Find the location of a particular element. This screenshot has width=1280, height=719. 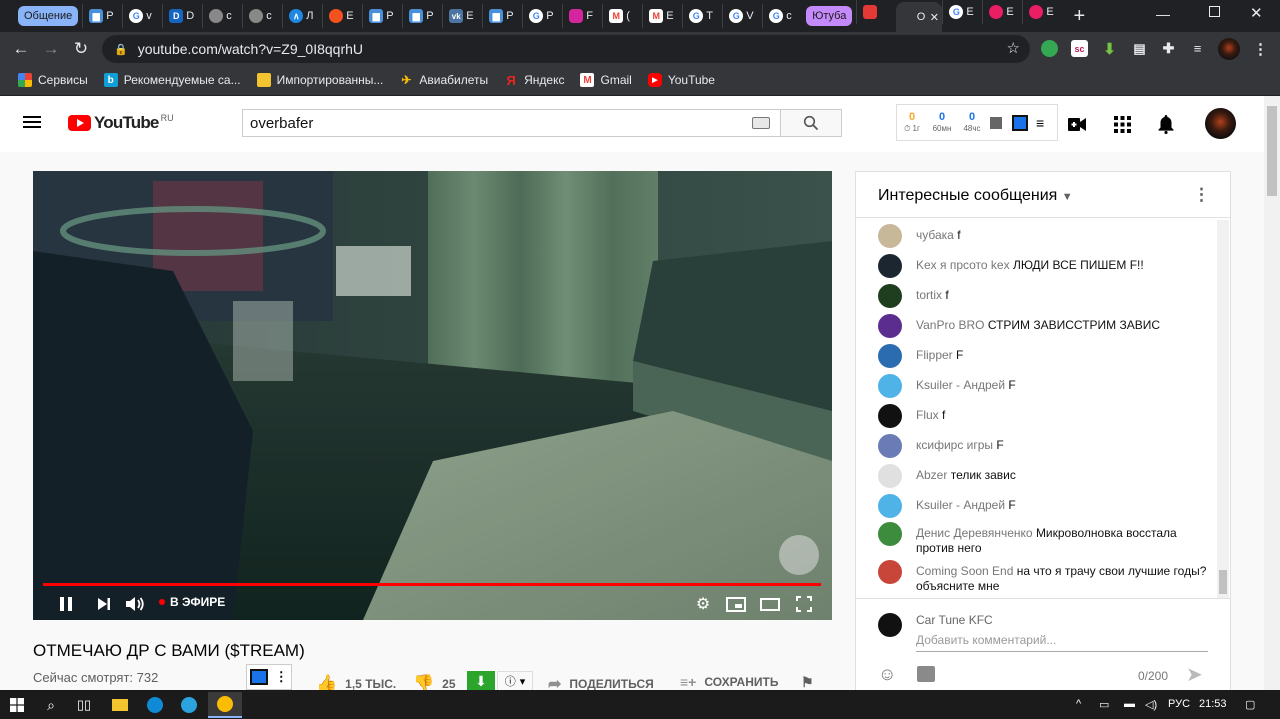

chat-author-name: Abzer is located at coordinates (931, 475).